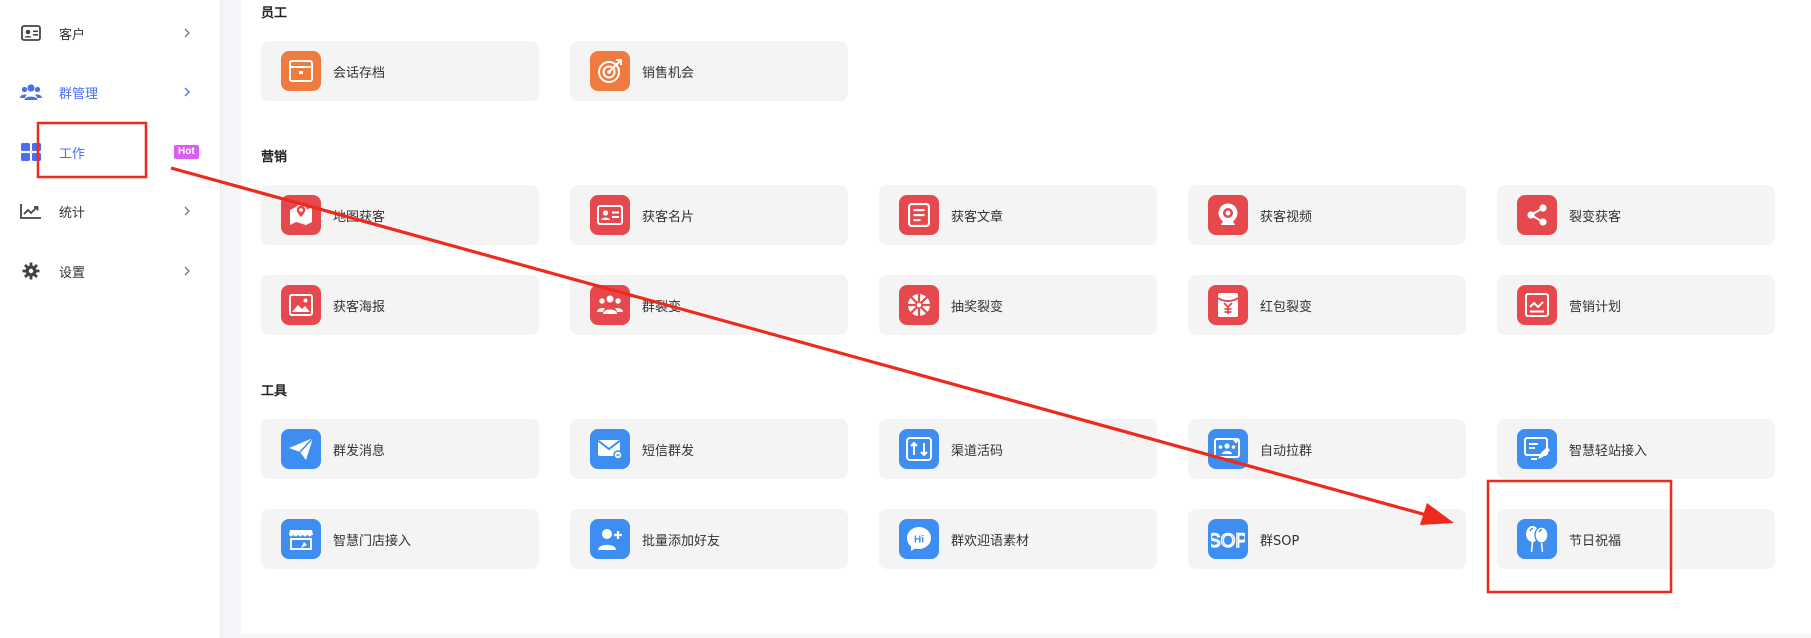 The image size is (1811, 638). I want to click on card-smart-store: 智慧门店接入, so click(400, 539).